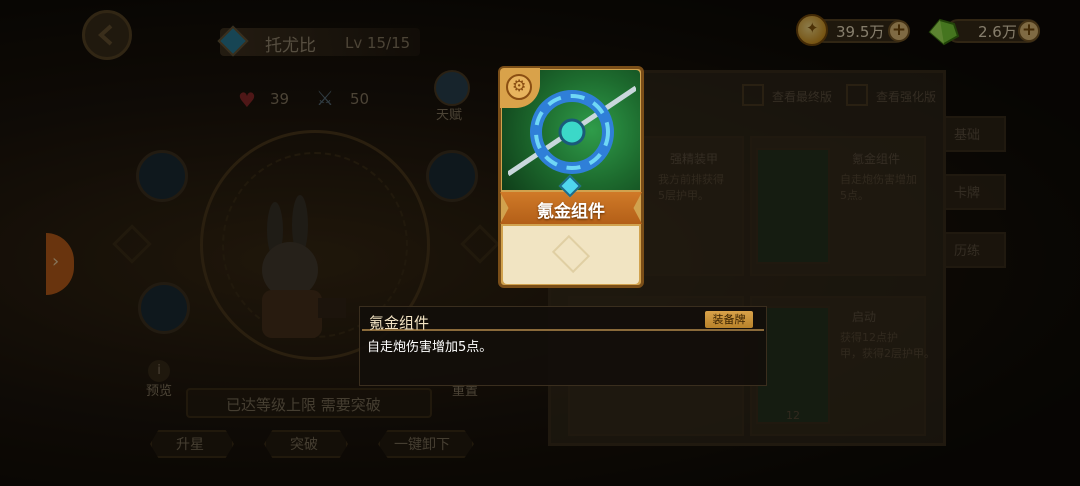 The width and height of the screenshot is (1080, 486). What do you see at coordinates (729, 319) in the screenshot?
I see `card-type-badge: 装备牌` at bounding box center [729, 319].